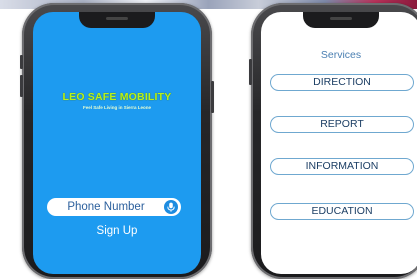 This screenshot has width=417, height=279. What do you see at coordinates (106, 207) in the screenshot?
I see `phone-number-placeholder: Phone Number` at bounding box center [106, 207].